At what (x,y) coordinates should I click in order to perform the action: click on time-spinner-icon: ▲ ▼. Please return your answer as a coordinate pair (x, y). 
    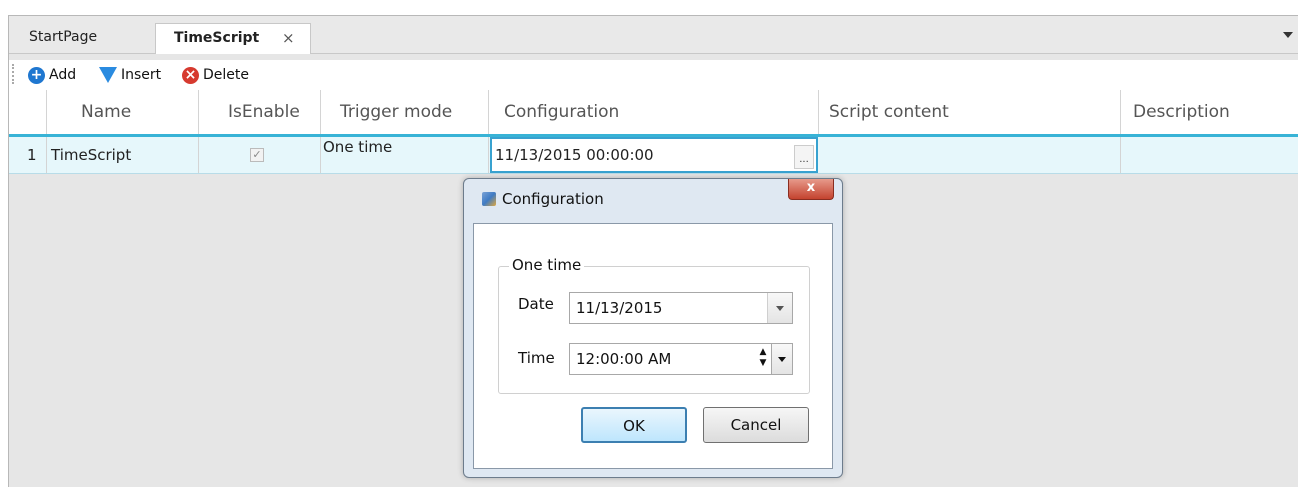
    Looking at the image, I should click on (763, 359).